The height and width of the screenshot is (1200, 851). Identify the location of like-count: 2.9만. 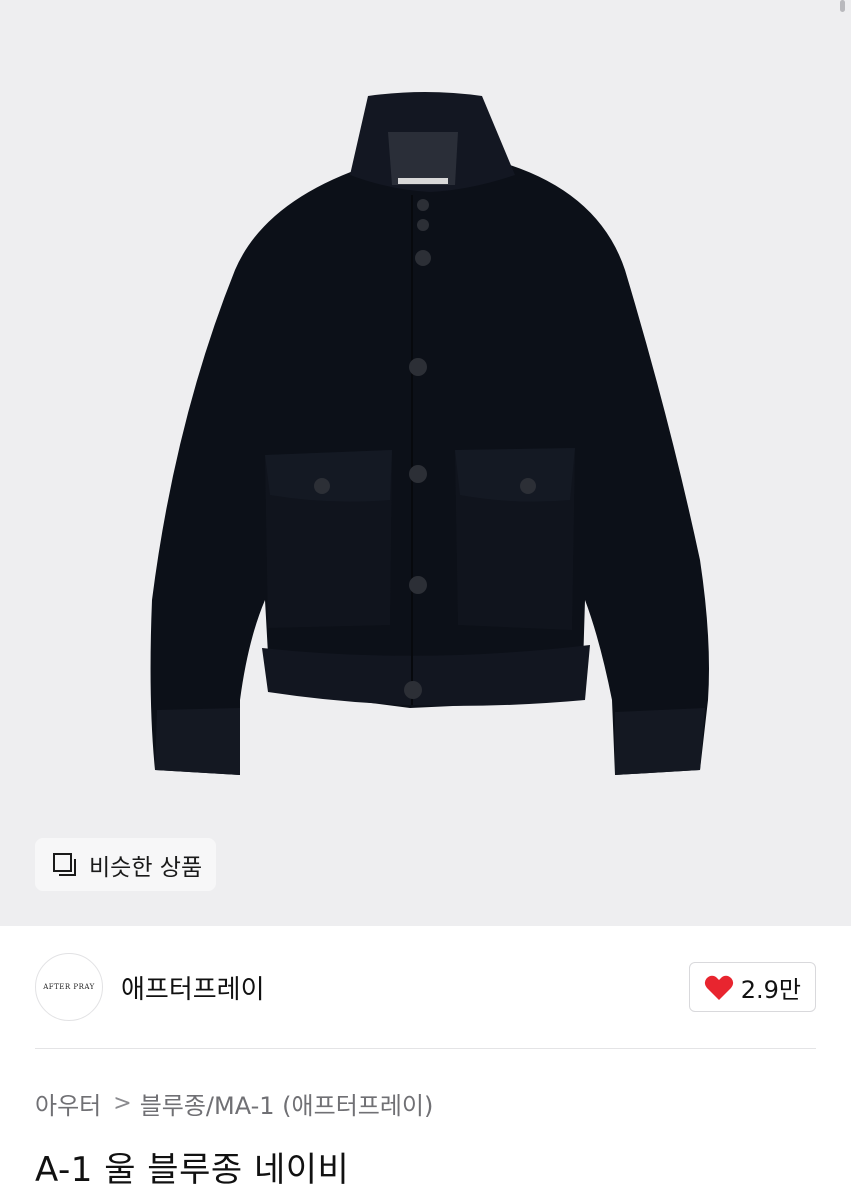
(770, 989).